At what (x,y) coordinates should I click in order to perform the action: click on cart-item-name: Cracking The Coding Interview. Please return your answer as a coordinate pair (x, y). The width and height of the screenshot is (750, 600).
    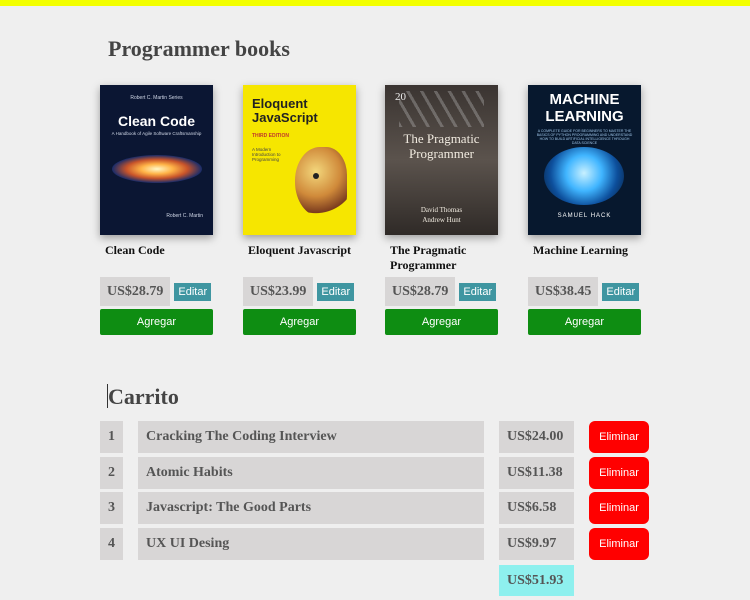
    Looking at the image, I should click on (311, 437).